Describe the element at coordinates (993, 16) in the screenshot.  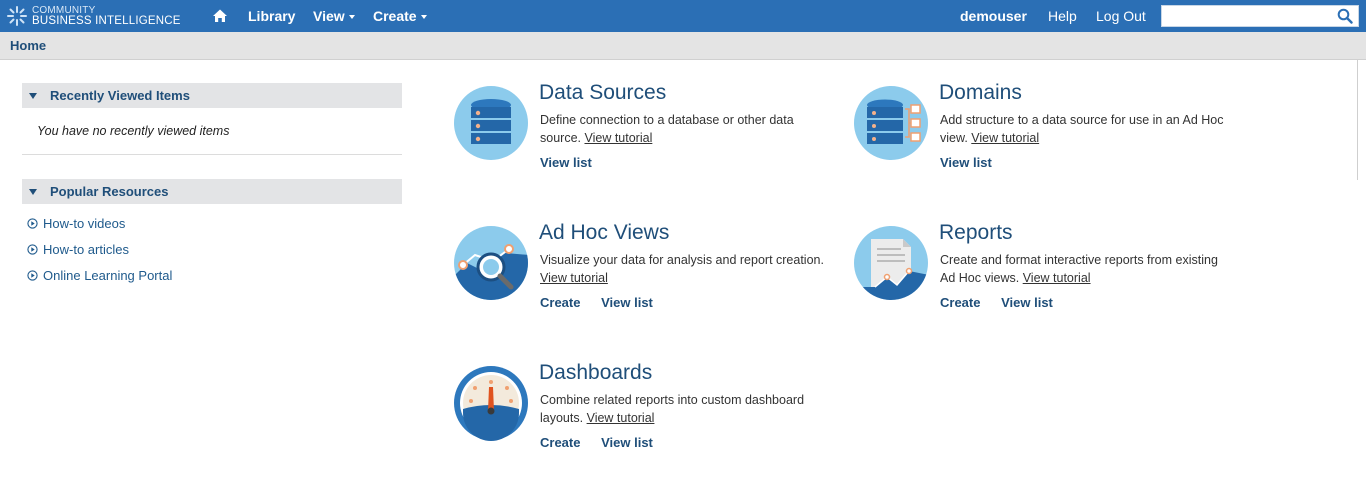
I see `user-menu: demouser` at that location.